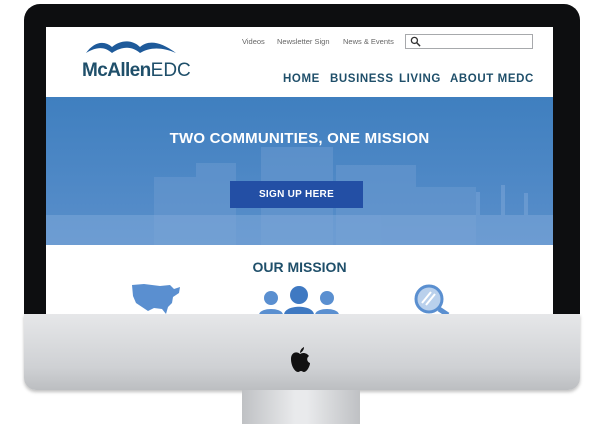 The image size is (600, 424). Describe the element at coordinates (362, 79) in the screenshot. I see `nav-business: BUSINESS` at that location.